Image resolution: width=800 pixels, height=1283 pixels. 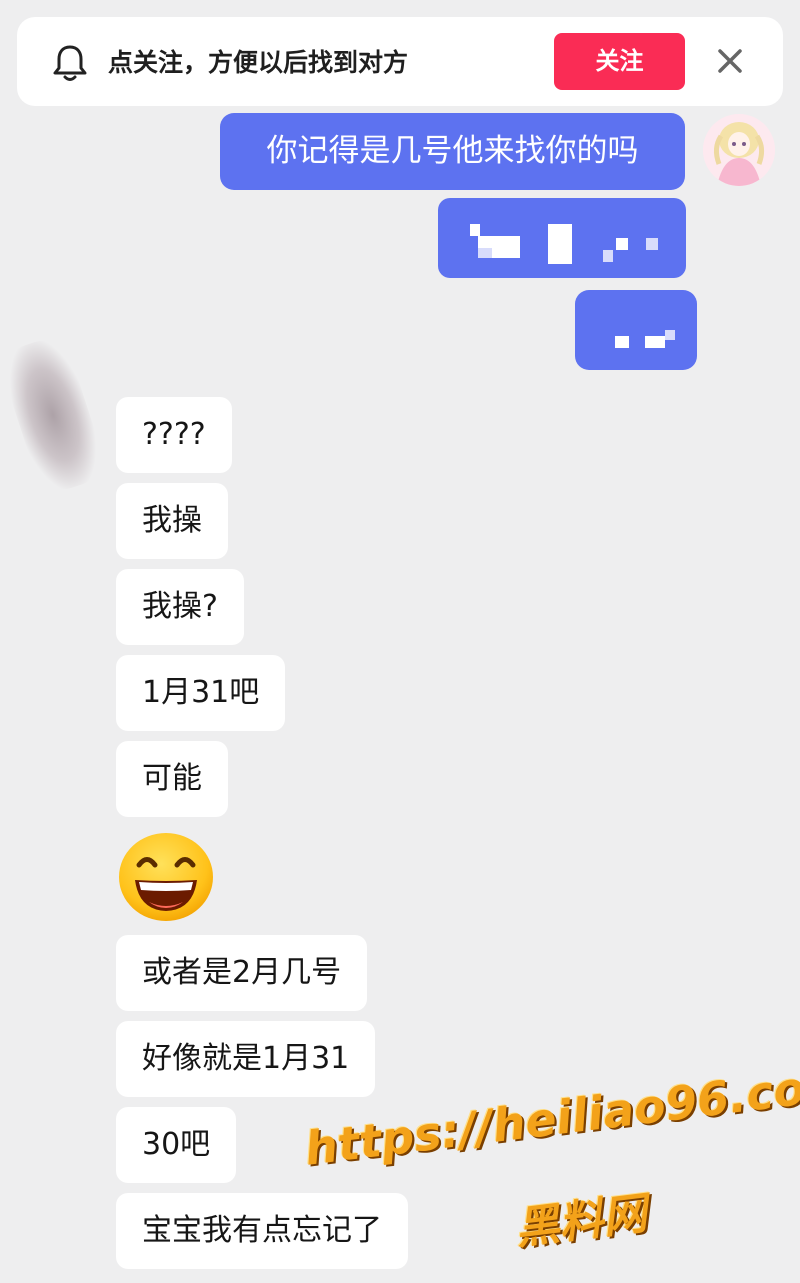 I want to click on message-incoming: 我操?, so click(x=180, y=607).